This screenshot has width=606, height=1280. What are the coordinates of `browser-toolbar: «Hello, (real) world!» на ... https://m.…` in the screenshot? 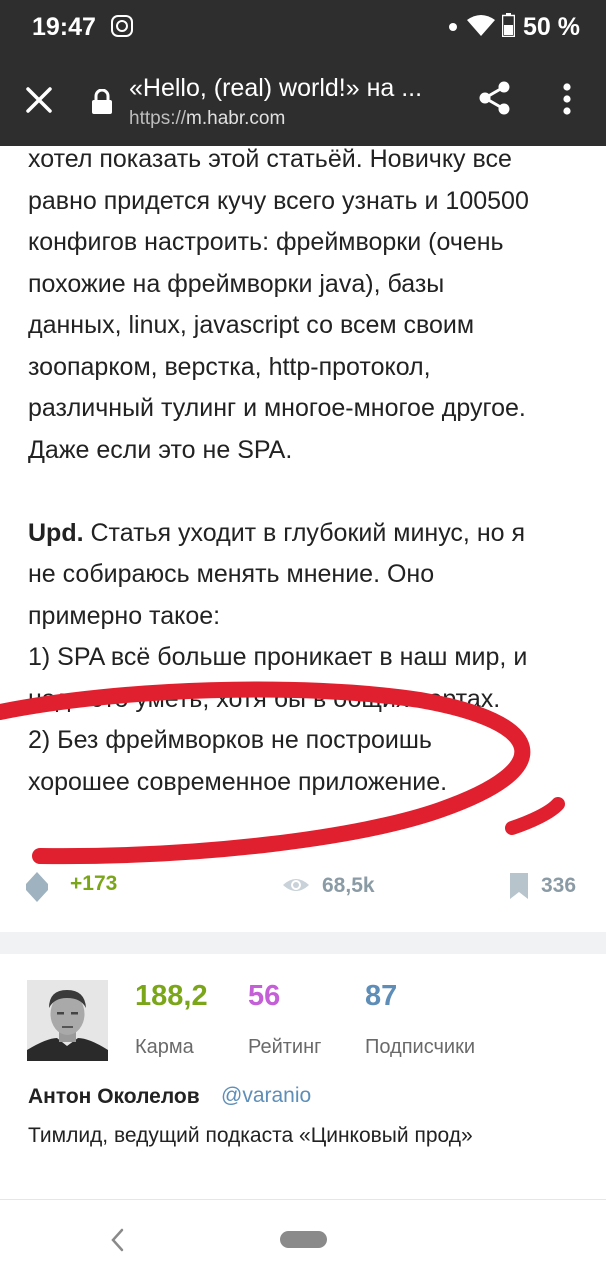 It's located at (303, 101).